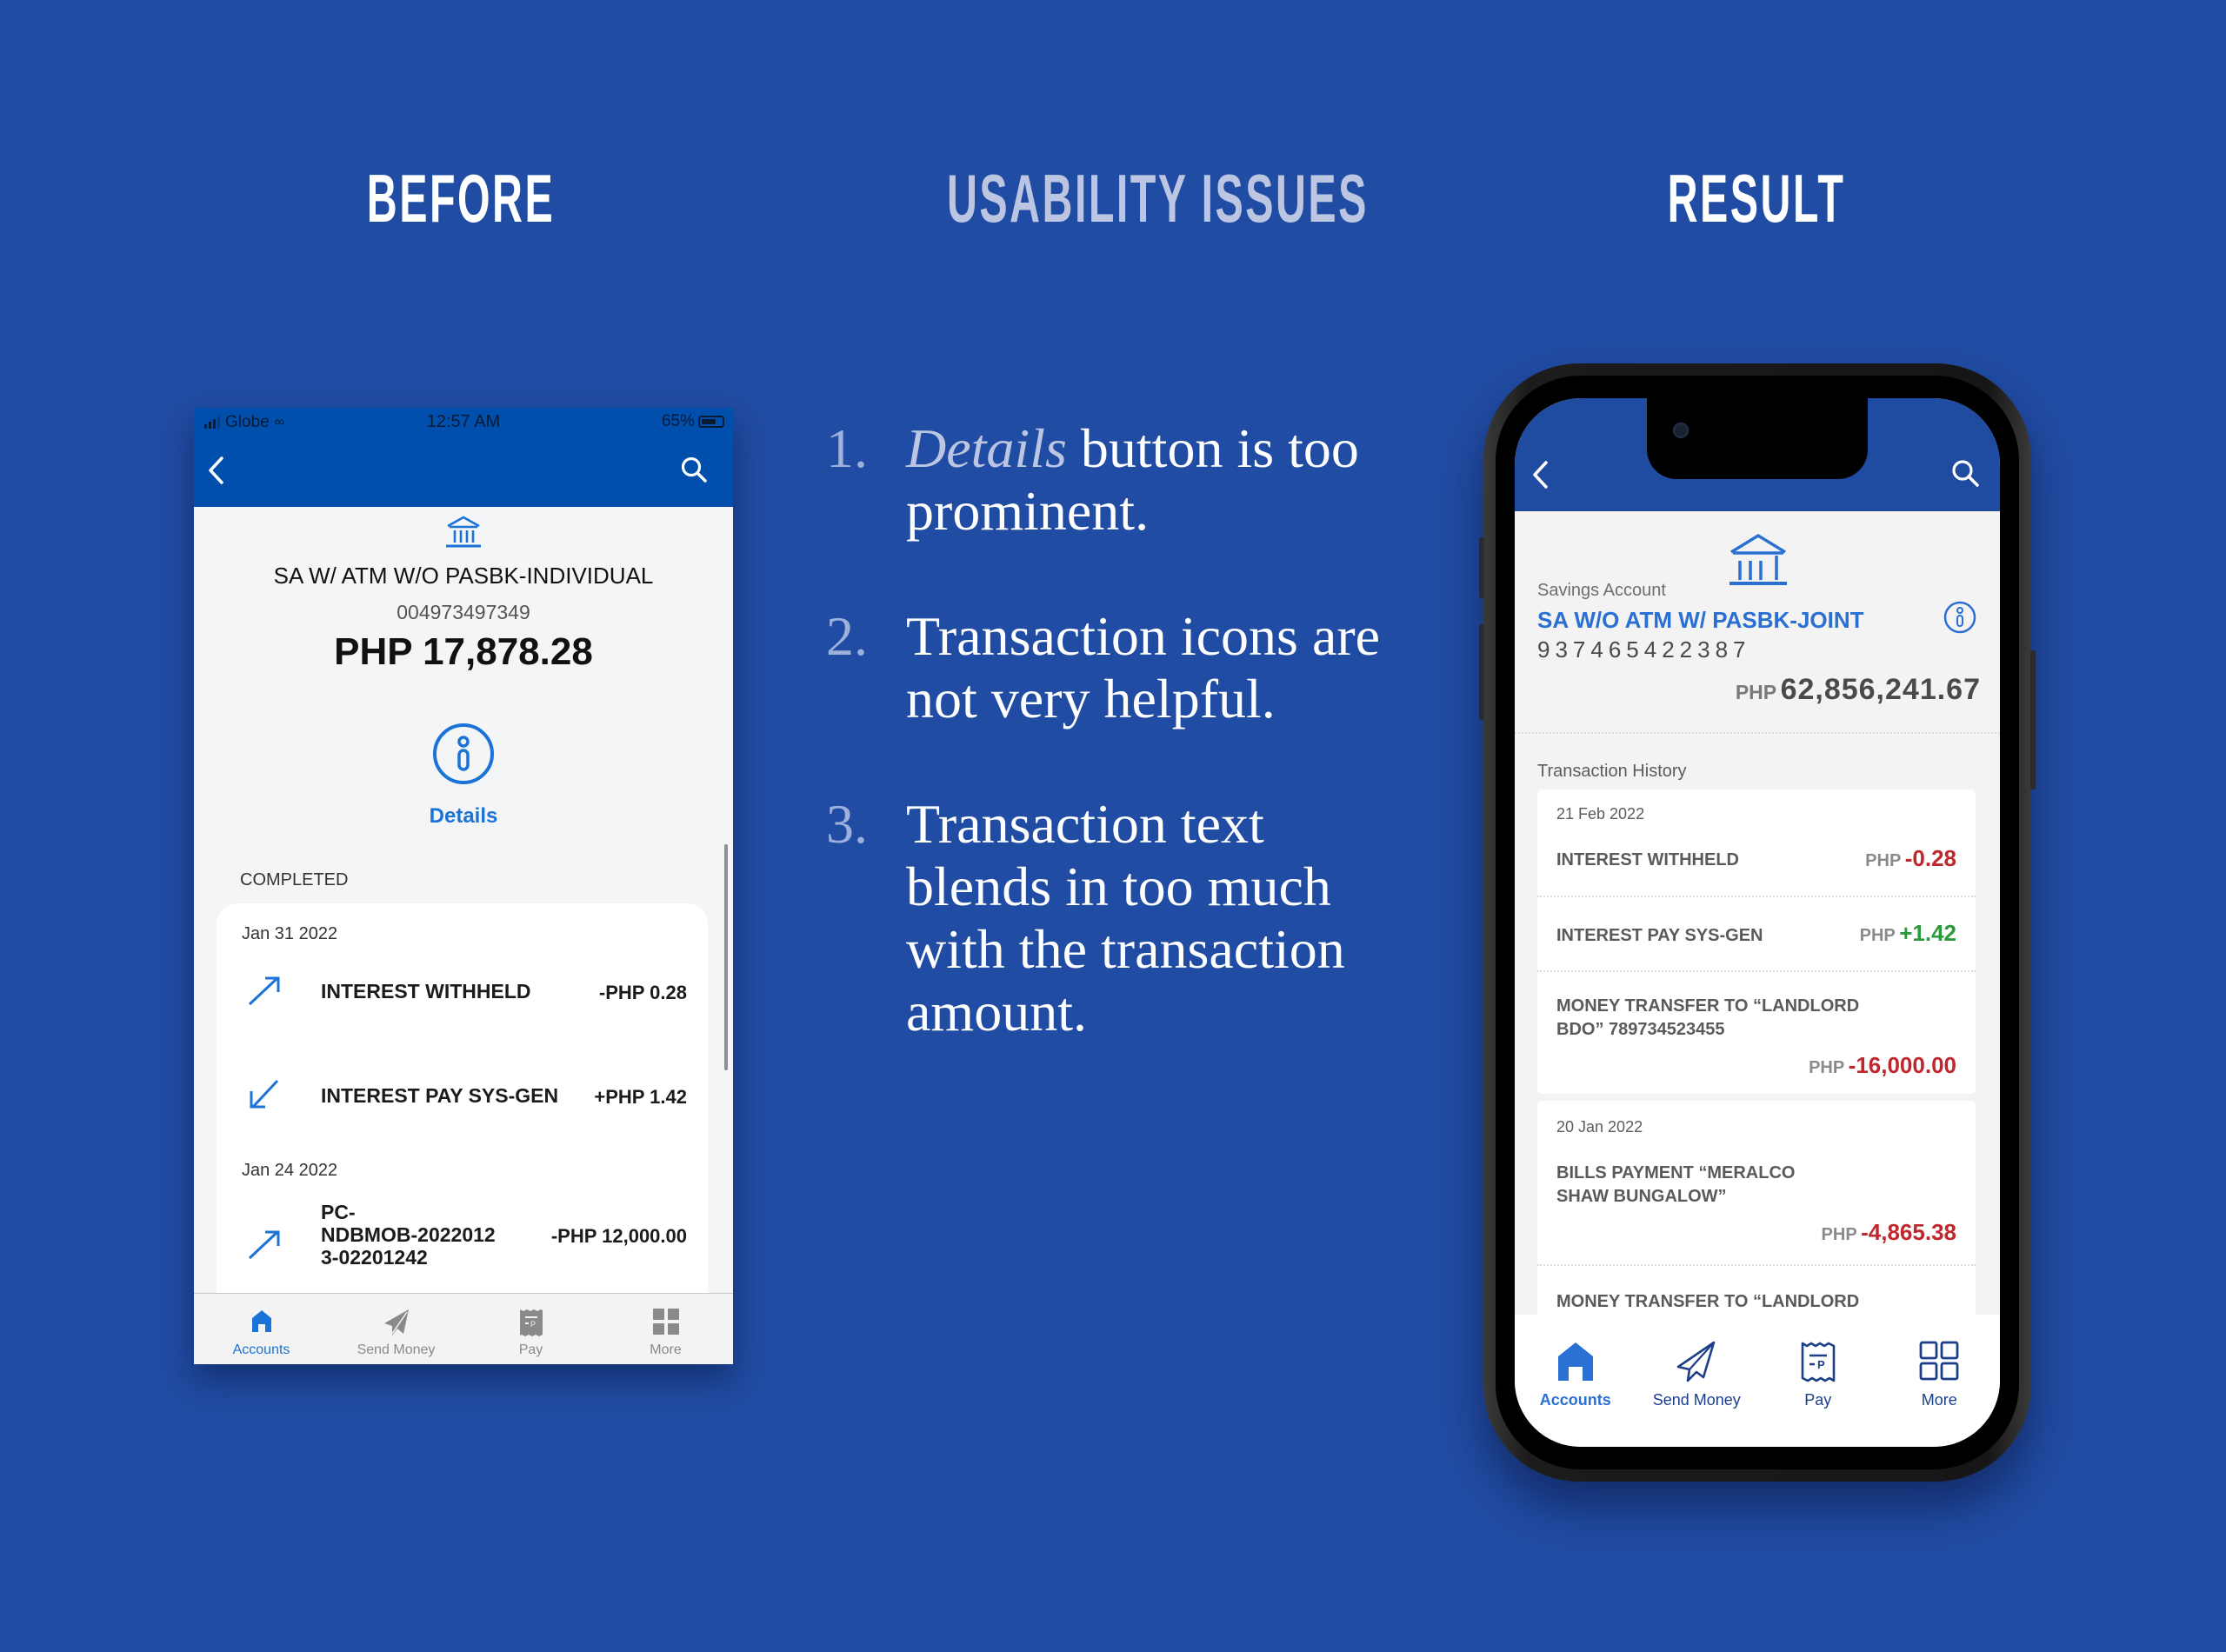  What do you see at coordinates (847, 824) in the screenshot?
I see `issue-number: 3.` at bounding box center [847, 824].